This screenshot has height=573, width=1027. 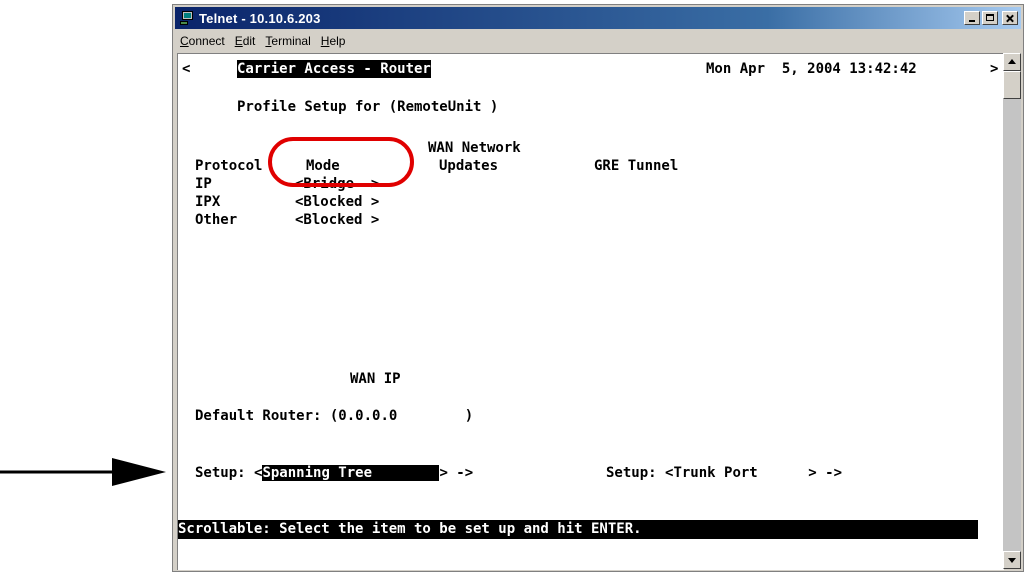 I want to click on mode-other-field: <Blocked >, so click(x=337, y=220).